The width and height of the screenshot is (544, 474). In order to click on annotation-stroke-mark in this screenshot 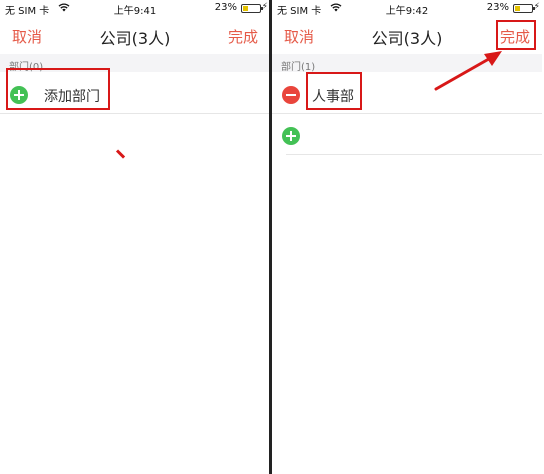, I will do `click(120, 154)`.